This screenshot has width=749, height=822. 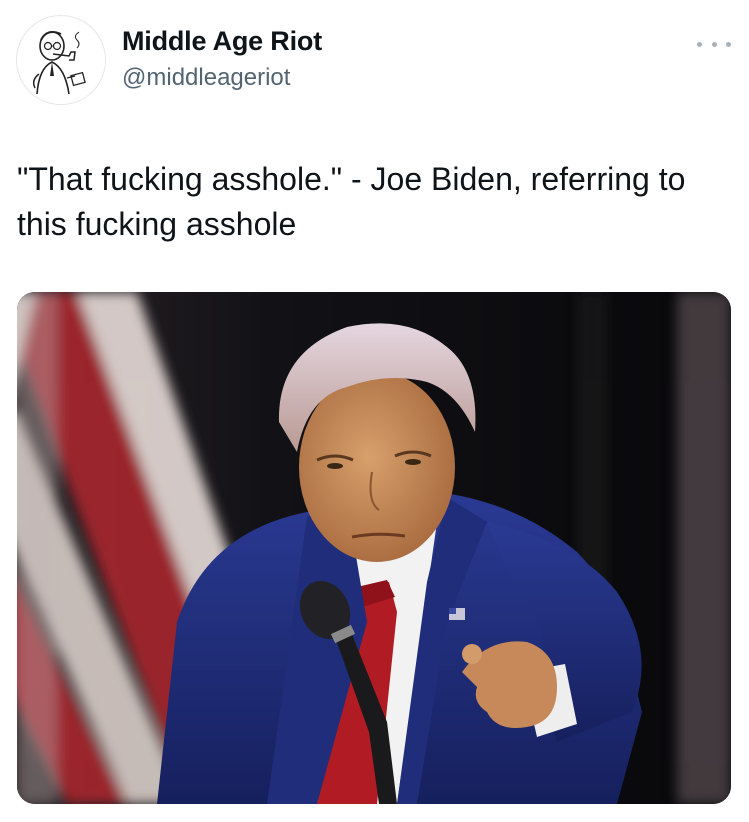 I want to click on author-display-name: Middle Age Riot, so click(x=222, y=41).